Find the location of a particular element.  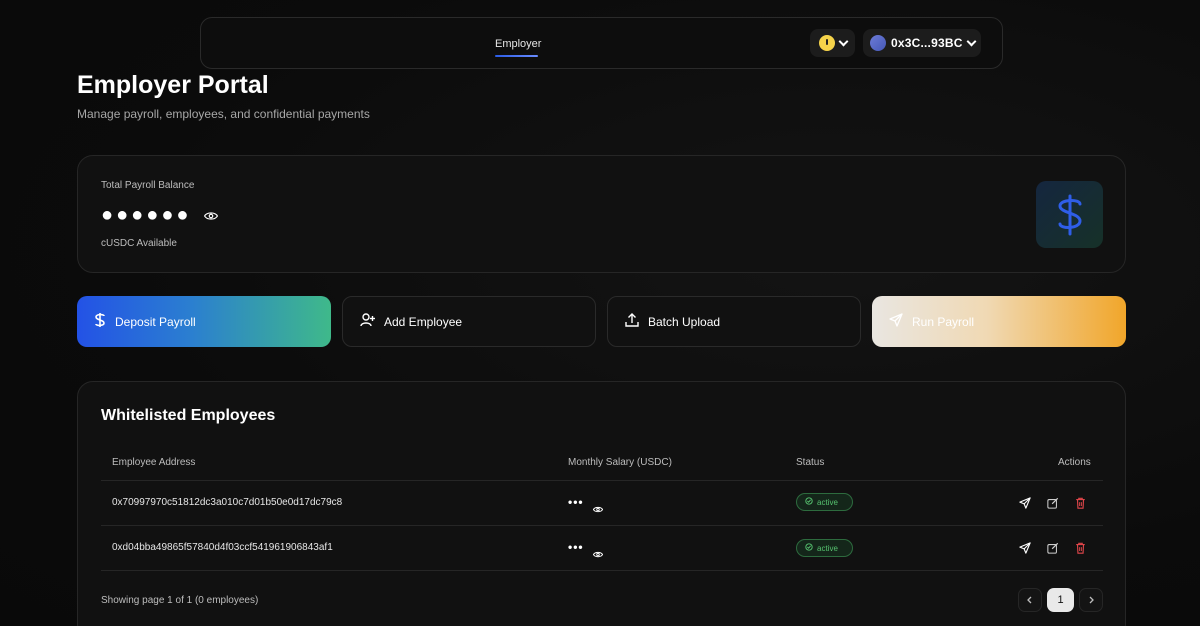

run-payroll-button: Run Payroll is located at coordinates (999, 321).